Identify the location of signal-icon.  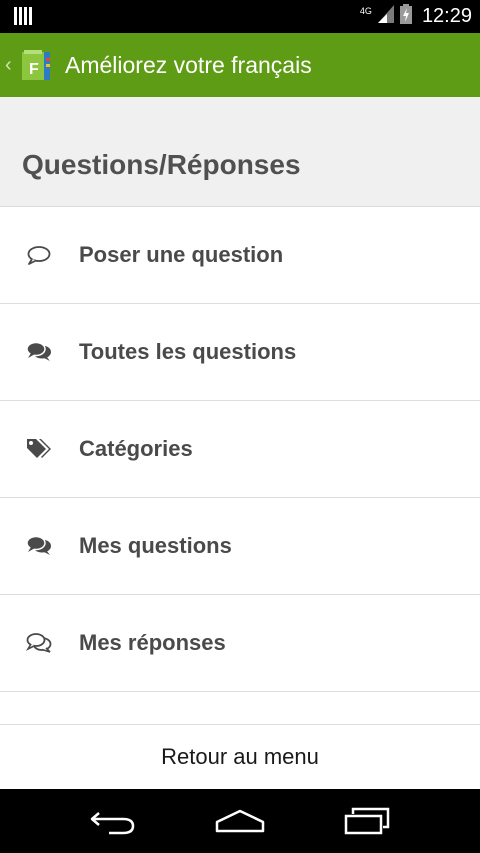
(385, 16).